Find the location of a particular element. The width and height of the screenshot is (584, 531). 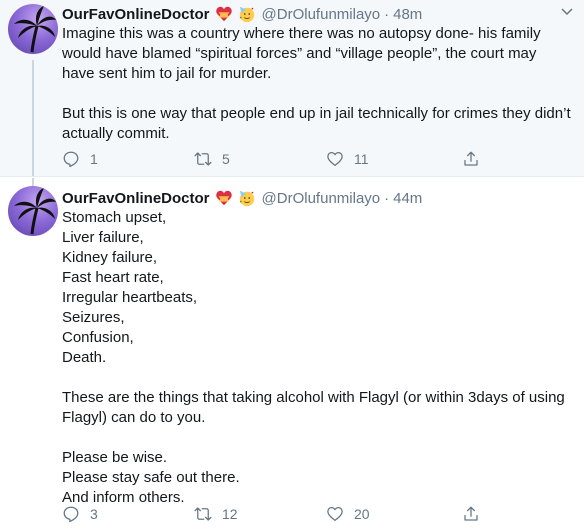

retweet-count: 12 is located at coordinates (230, 514).